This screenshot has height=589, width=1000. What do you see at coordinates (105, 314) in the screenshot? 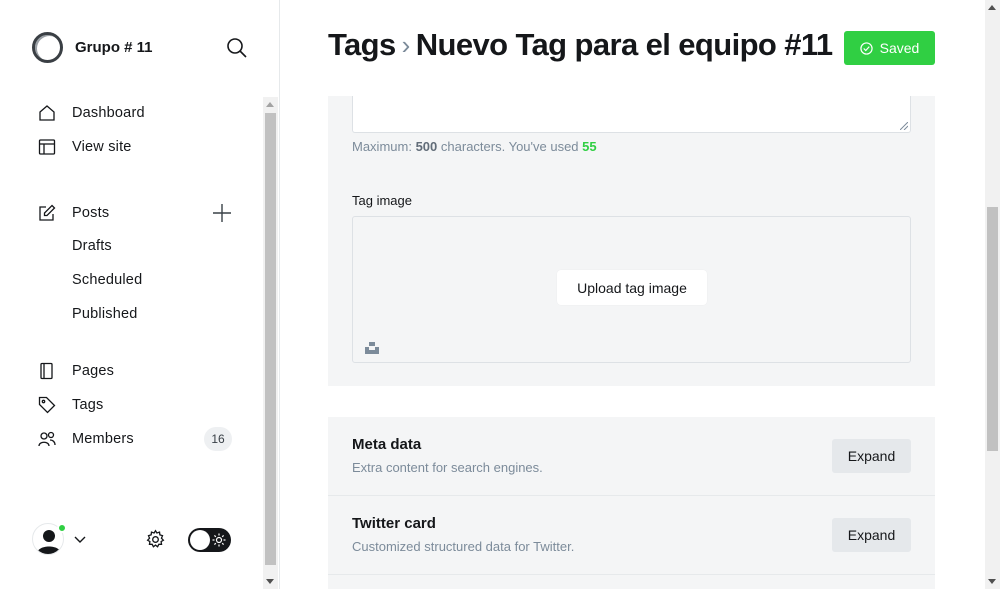
I see `sidebar-item-published: Published` at bounding box center [105, 314].